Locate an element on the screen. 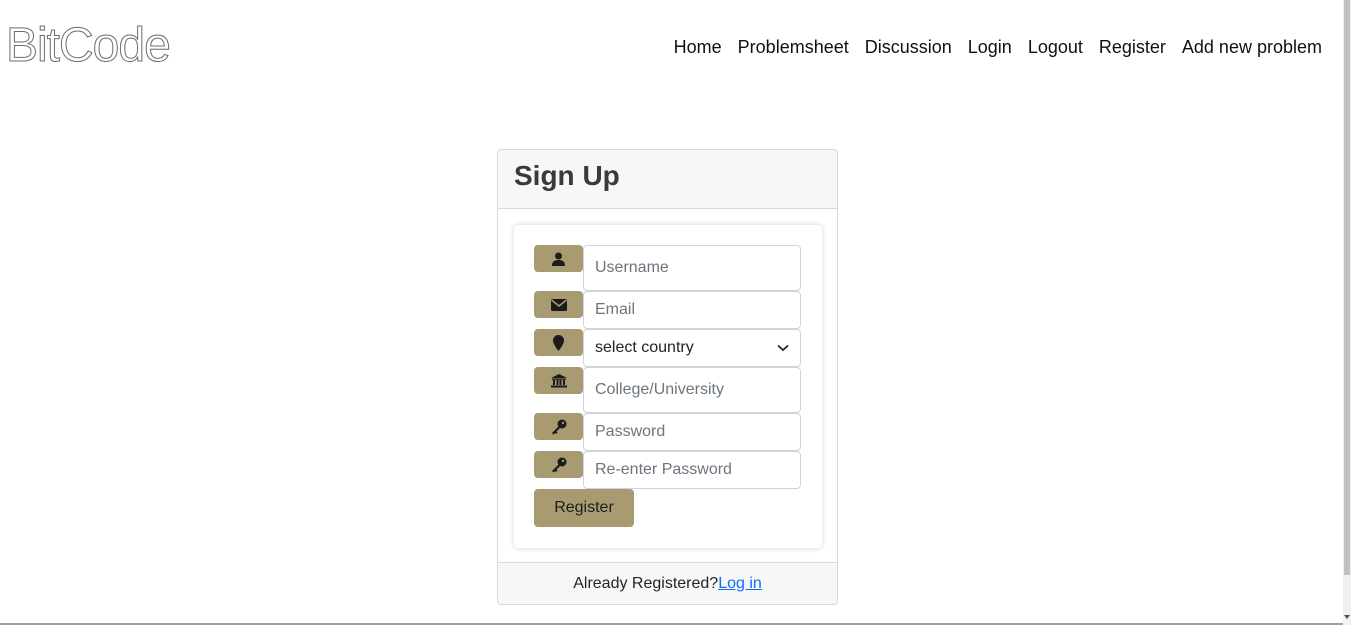 The width and height of the screenshot is (1351, 625). password-row is located at coordinates (668, 432).